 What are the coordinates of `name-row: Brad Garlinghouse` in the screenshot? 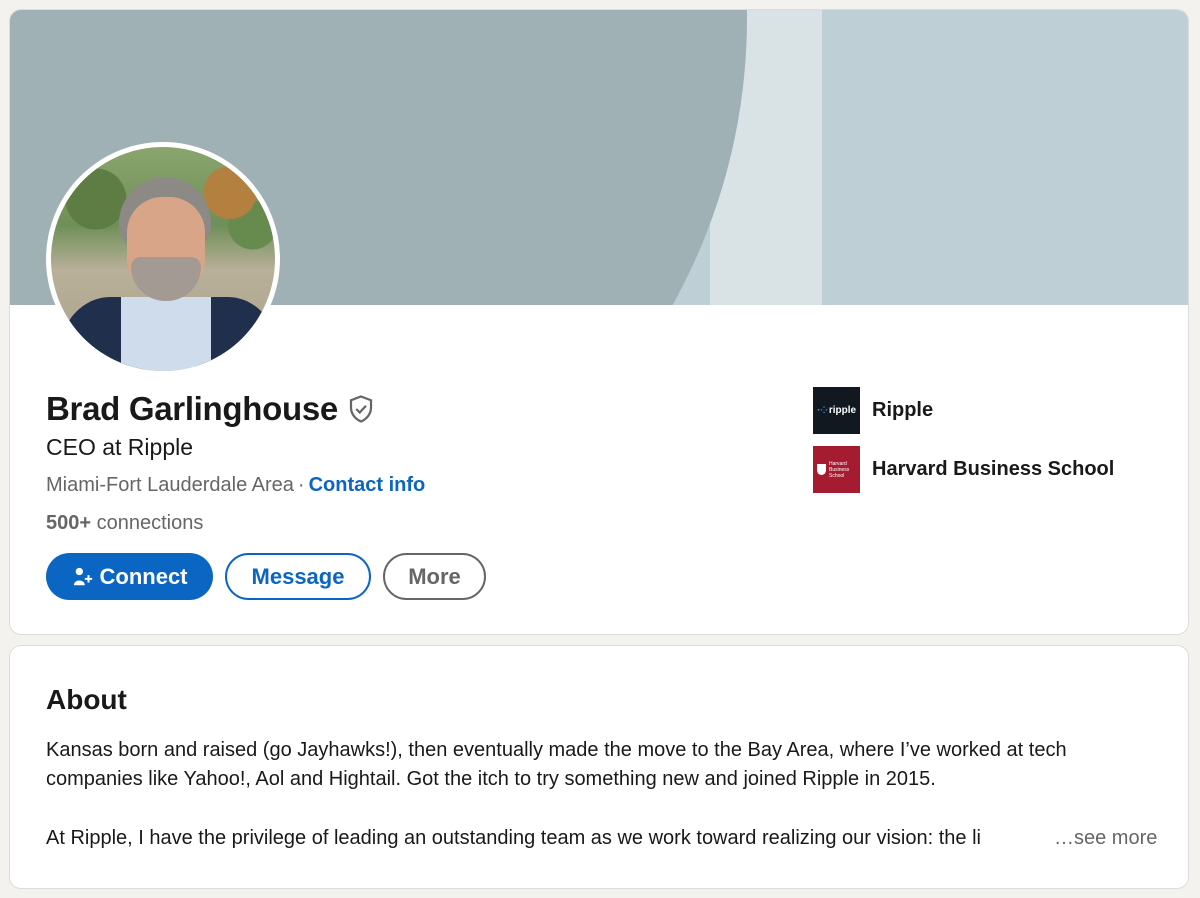 It's located at (211, 409).